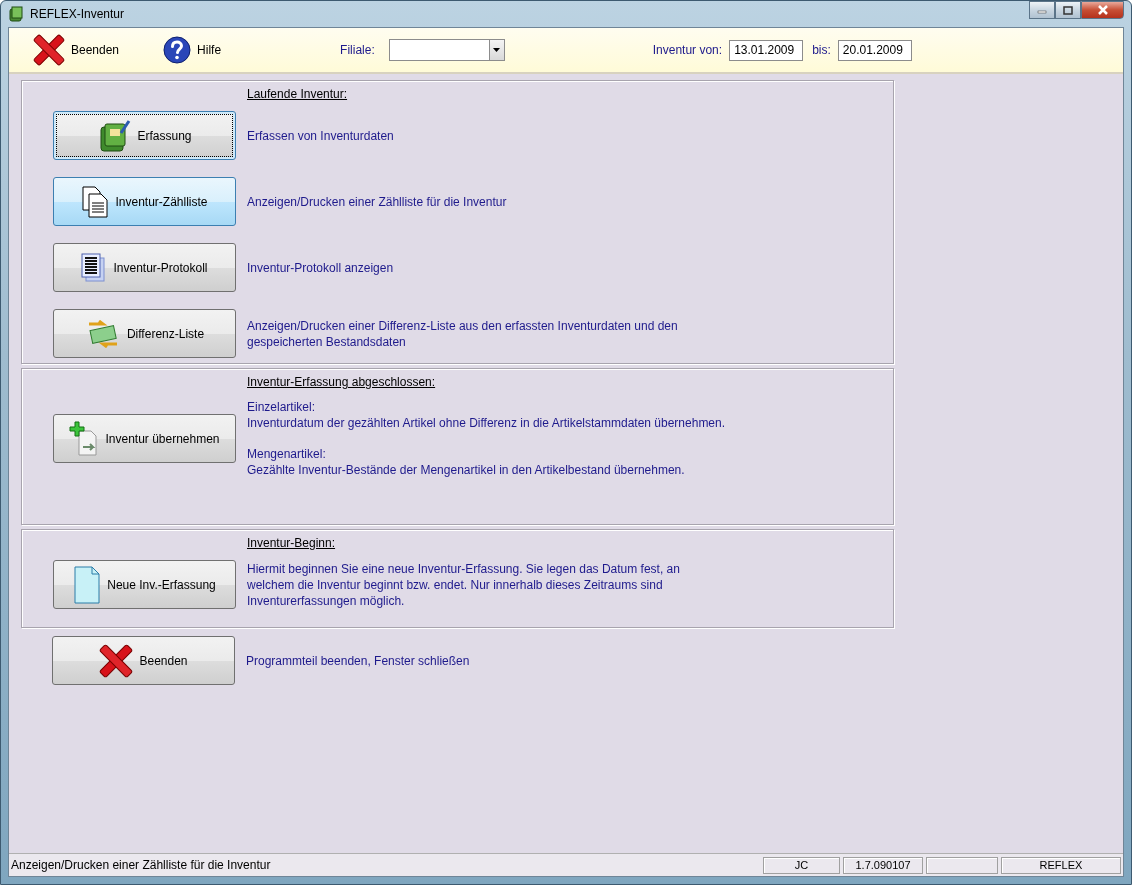  What do you see at coordinates (144, 438) in the screenshot?
I see `action-button: Inventur übernehmen` at bounding box center [144, 438].